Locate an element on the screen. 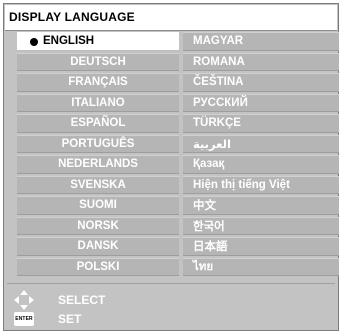 The width and height of the screenshot is (344, 336). language-option-label: ITALIANO is located at coordinates (98, 102).